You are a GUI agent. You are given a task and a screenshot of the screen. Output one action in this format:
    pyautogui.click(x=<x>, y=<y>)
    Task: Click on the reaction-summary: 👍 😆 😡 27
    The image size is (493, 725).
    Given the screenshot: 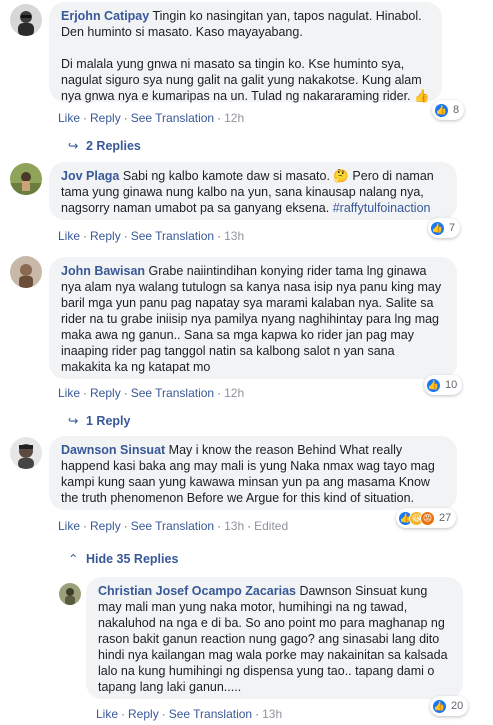 What is the action you would take?
    pyautogui.click(x=426, y=518)
    